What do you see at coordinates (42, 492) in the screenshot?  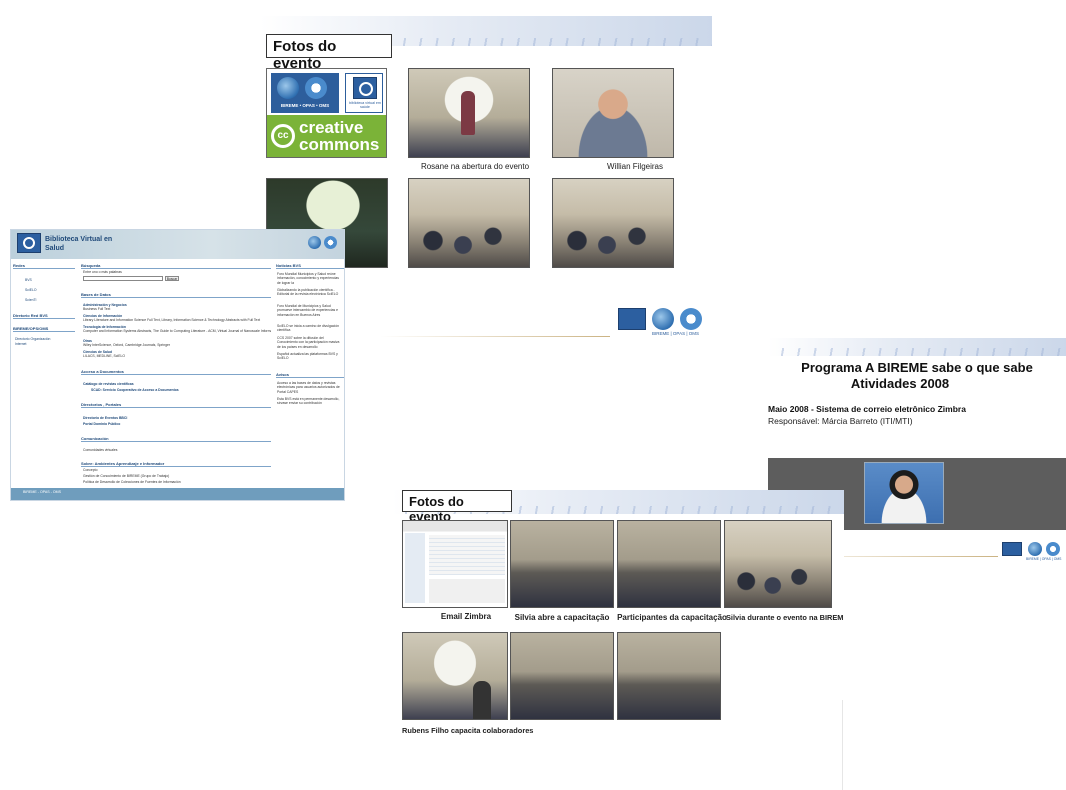 I see `bvs-footer-text: BIREME - OPAS - OMS` at bounding box center [42, 492].